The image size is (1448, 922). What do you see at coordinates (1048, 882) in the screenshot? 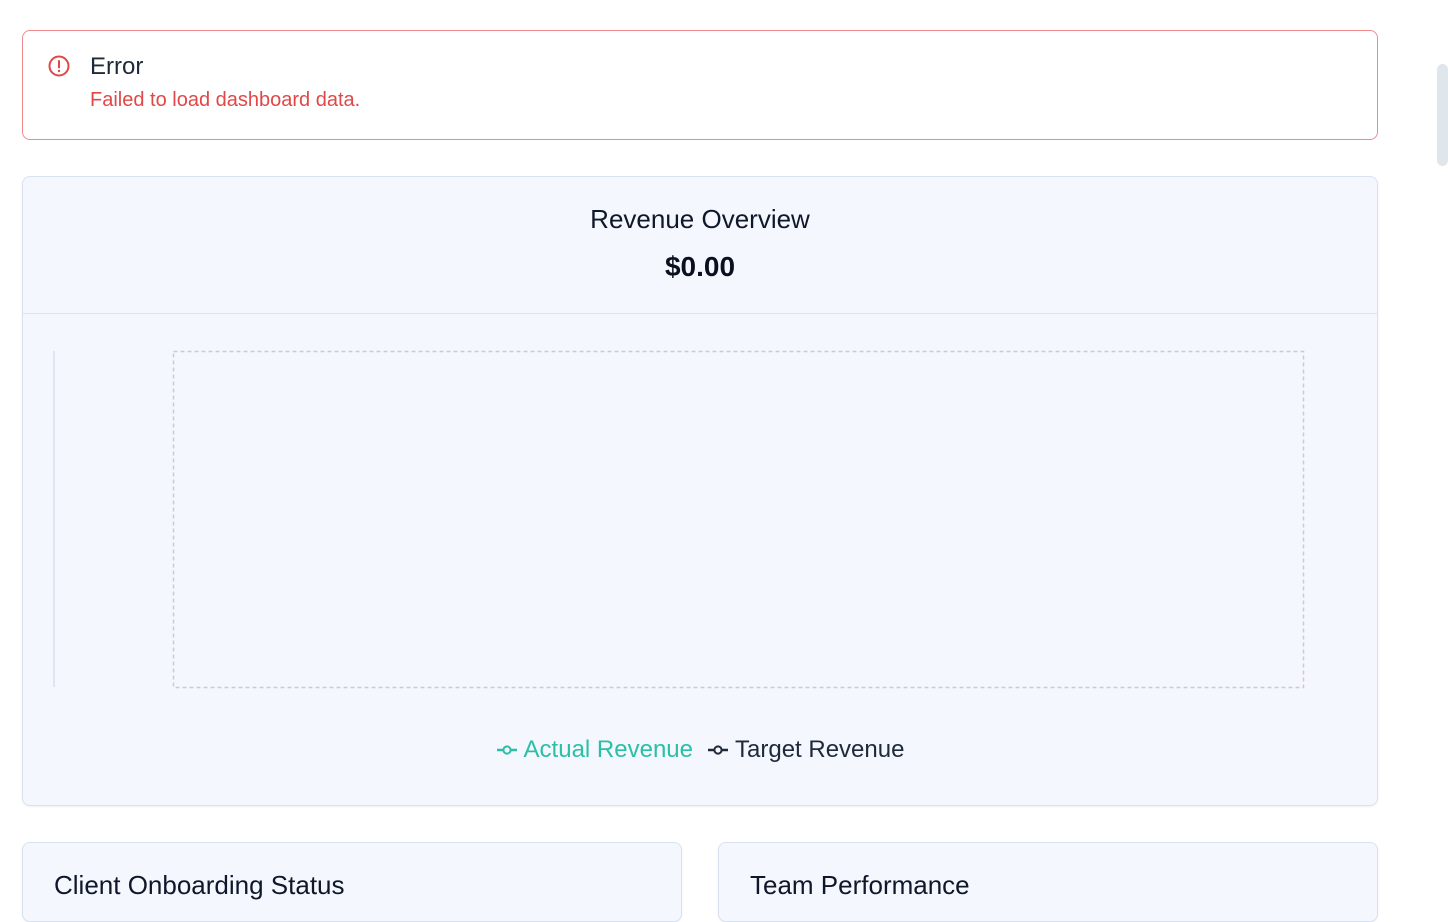
I see `team-performance-card: Team Performance` at bounding box center [1048, 882].